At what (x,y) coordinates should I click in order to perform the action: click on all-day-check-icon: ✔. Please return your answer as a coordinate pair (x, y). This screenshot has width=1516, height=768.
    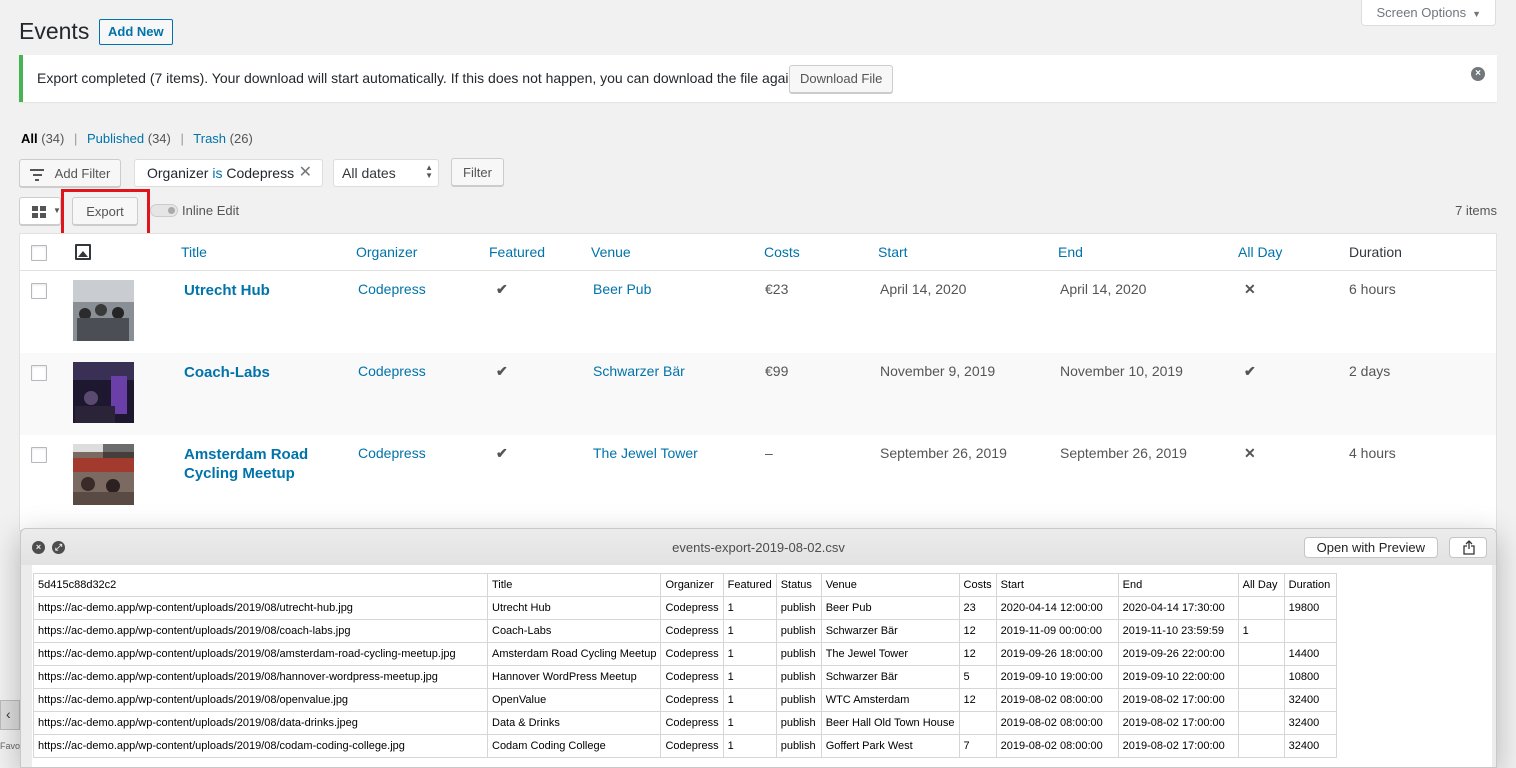
    Looking at the image, I should click on (1250, 371).